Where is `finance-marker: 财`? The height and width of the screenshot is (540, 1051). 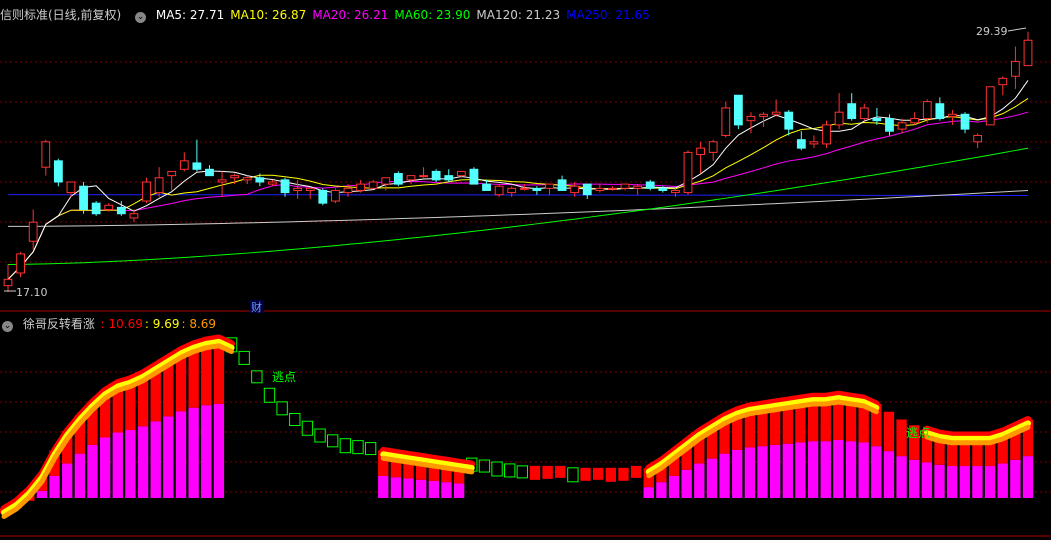
finance-marker: 财 is located at coordinates (256, 307).